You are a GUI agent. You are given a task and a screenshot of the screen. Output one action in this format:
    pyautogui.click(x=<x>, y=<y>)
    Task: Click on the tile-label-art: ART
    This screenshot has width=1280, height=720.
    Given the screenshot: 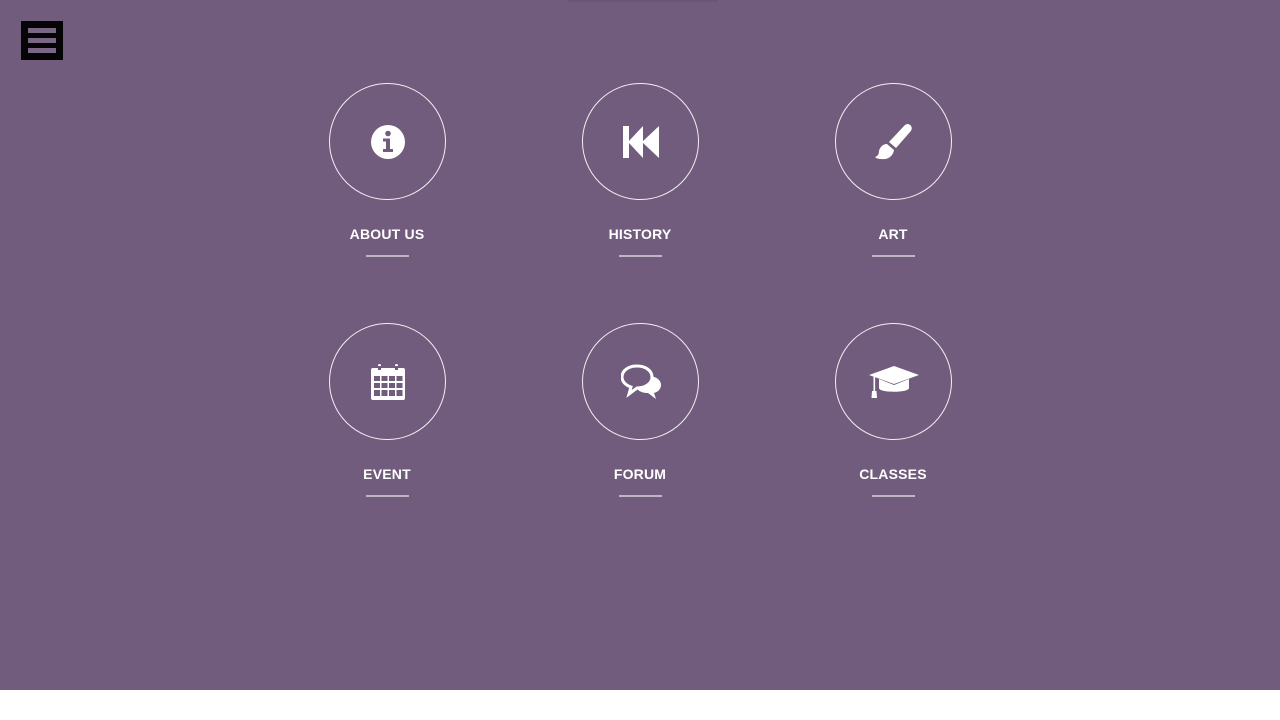 What is the action you would take?
    pyautogui.click(x=893, y=234)
    